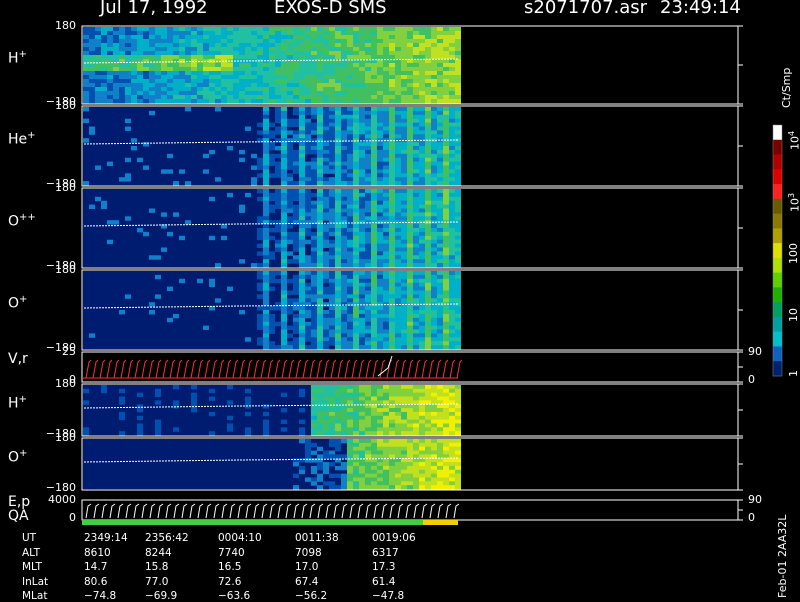  What do you see at coordinates (777, 162) in the screenshot?
I see `colorbar-segment` at bounding box center [777, 162].